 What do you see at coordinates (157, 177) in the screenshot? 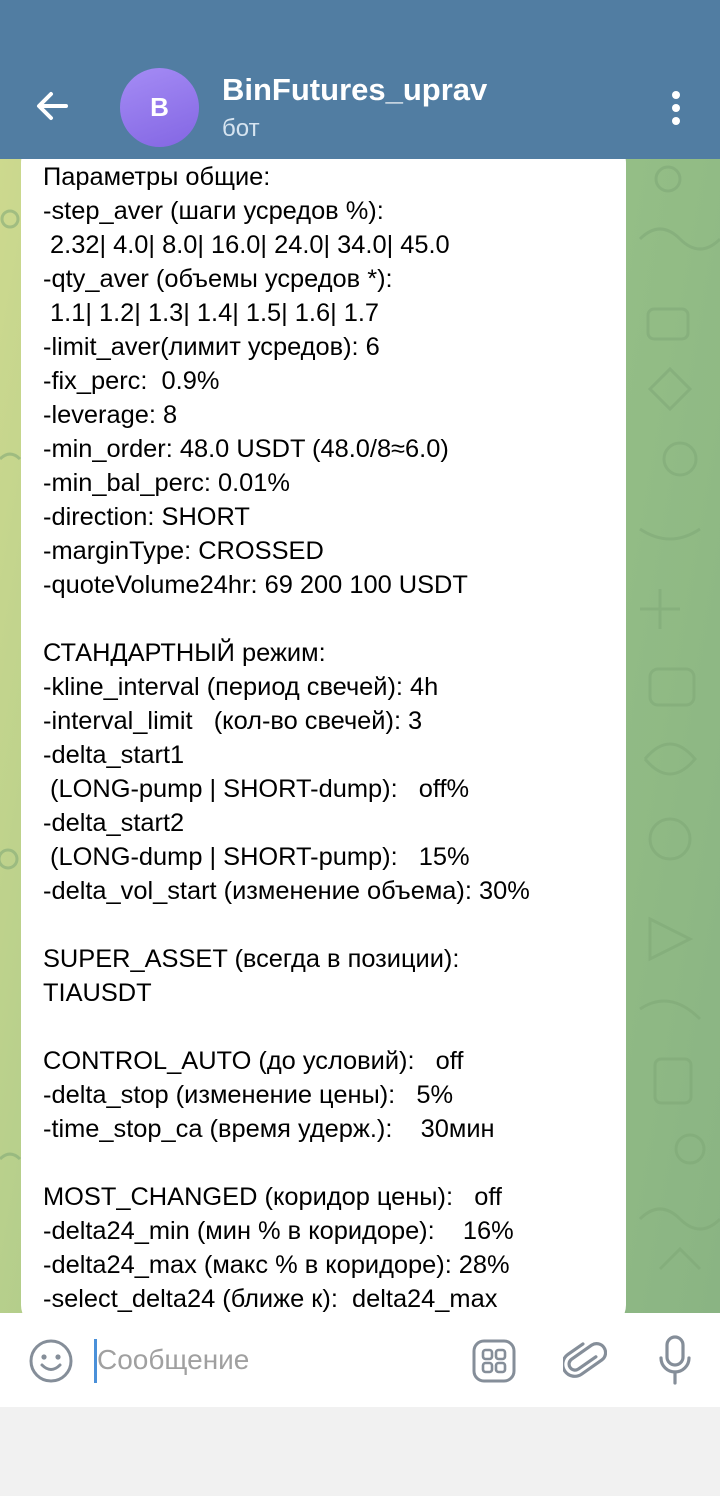
I see `message-line: Параметры общие:` at bounding box center [157, 177].